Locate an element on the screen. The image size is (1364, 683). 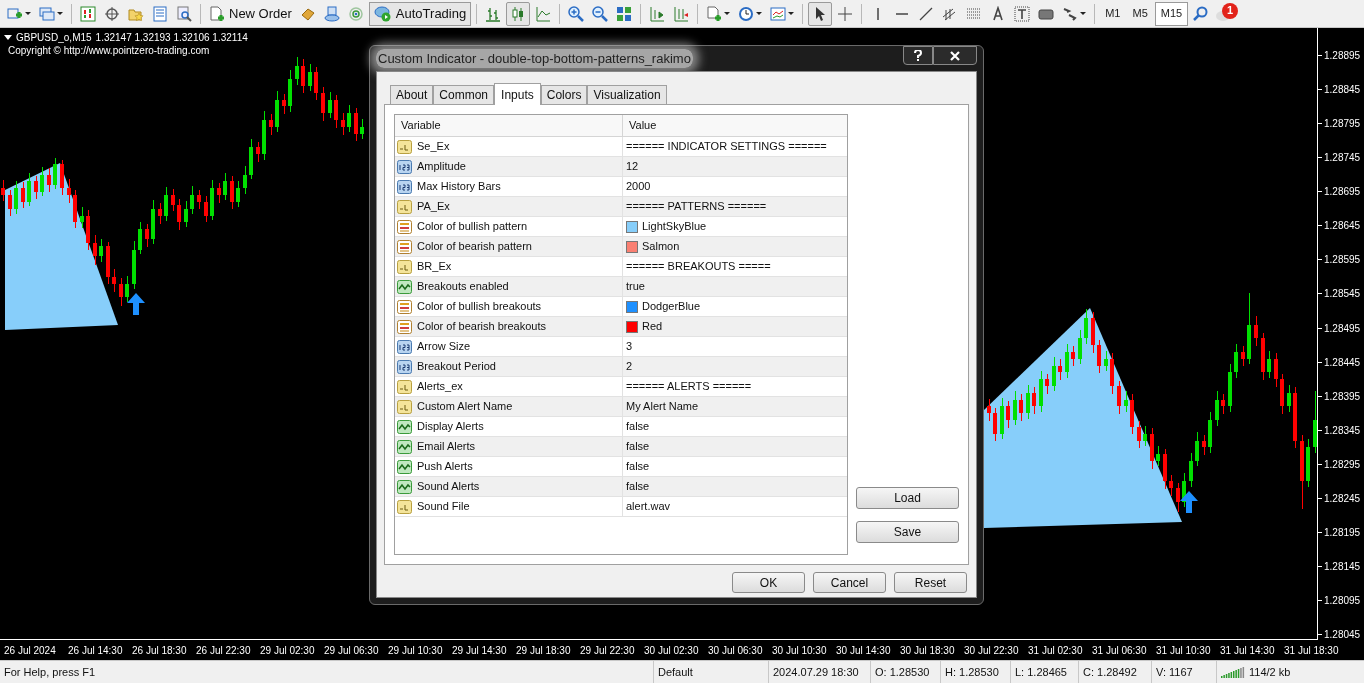
status-text: O: 1.28530 is located at coordinates (902, 672).